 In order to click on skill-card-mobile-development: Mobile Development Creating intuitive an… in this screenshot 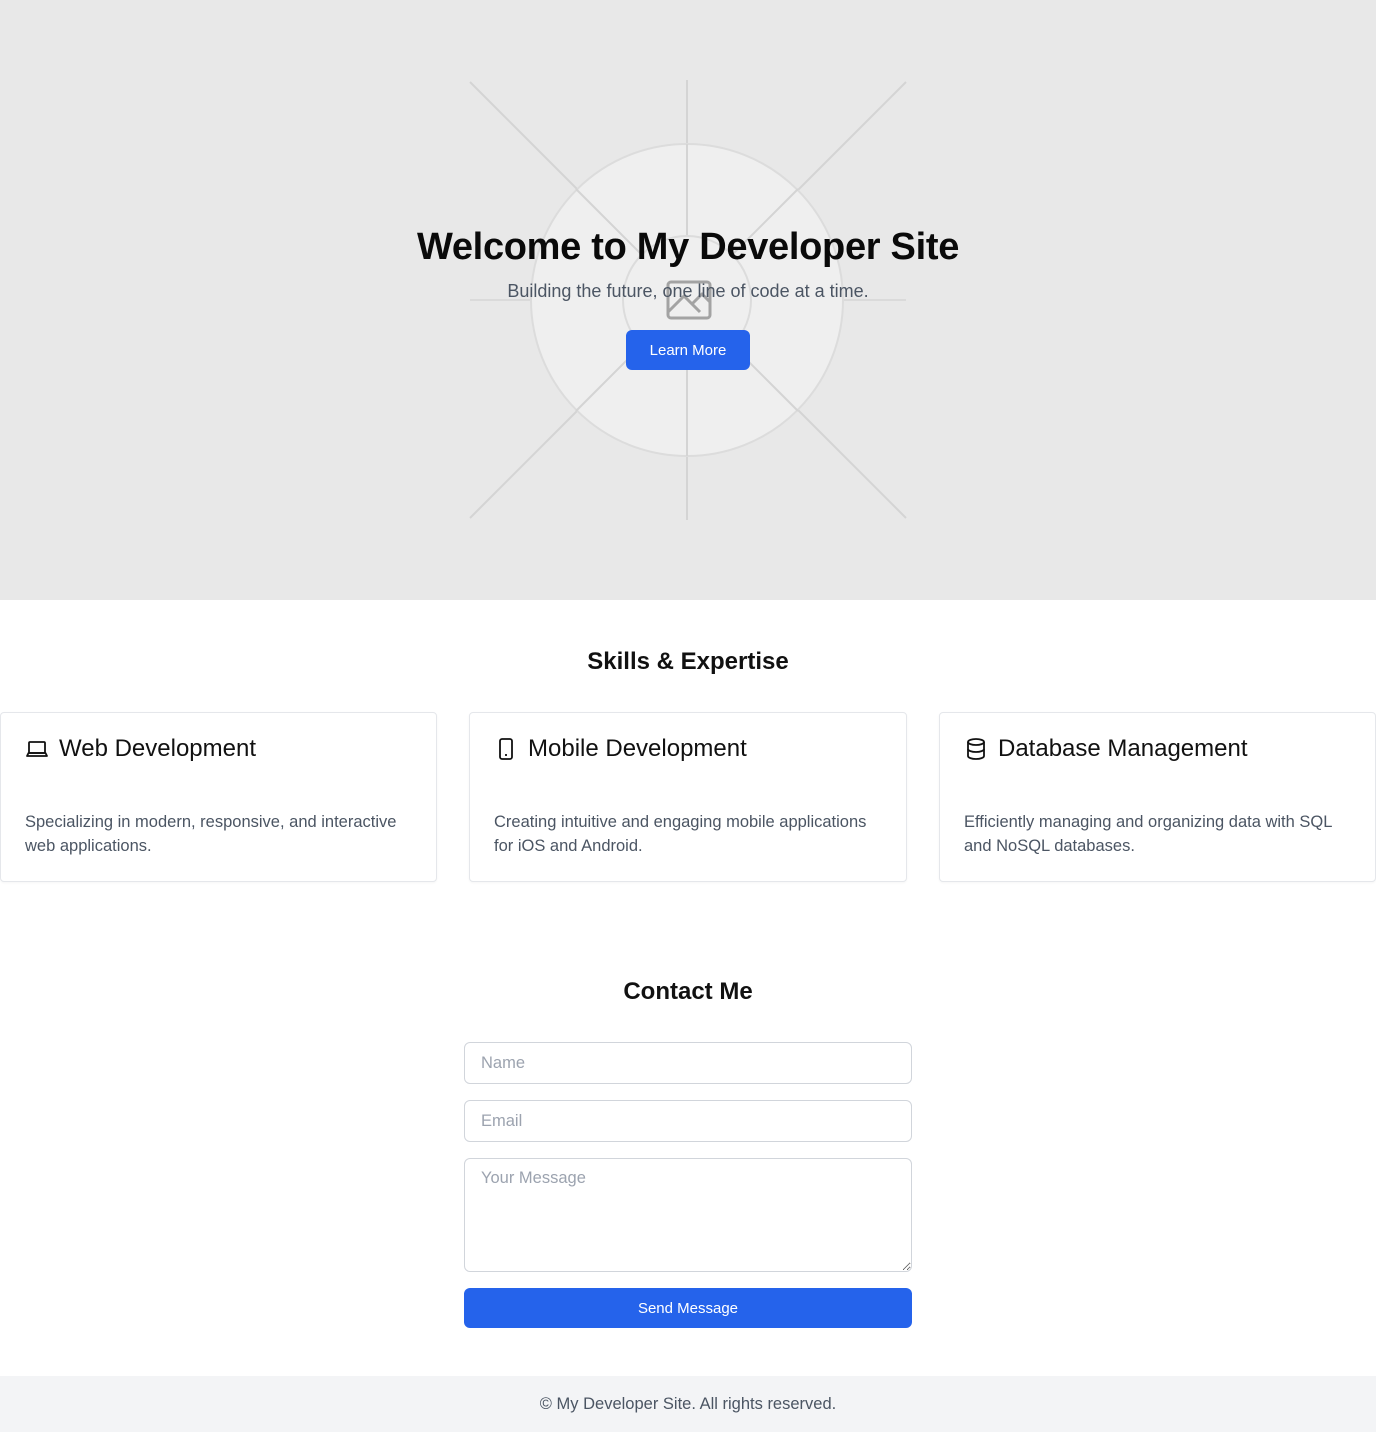, I will do `click(688, 797)`.